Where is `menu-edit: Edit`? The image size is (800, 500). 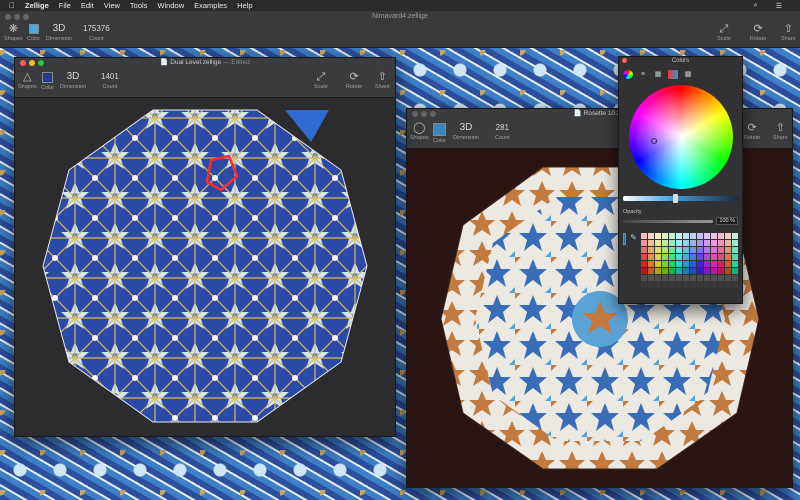 menu-edit: Edit is located at coordinates (87, 5).